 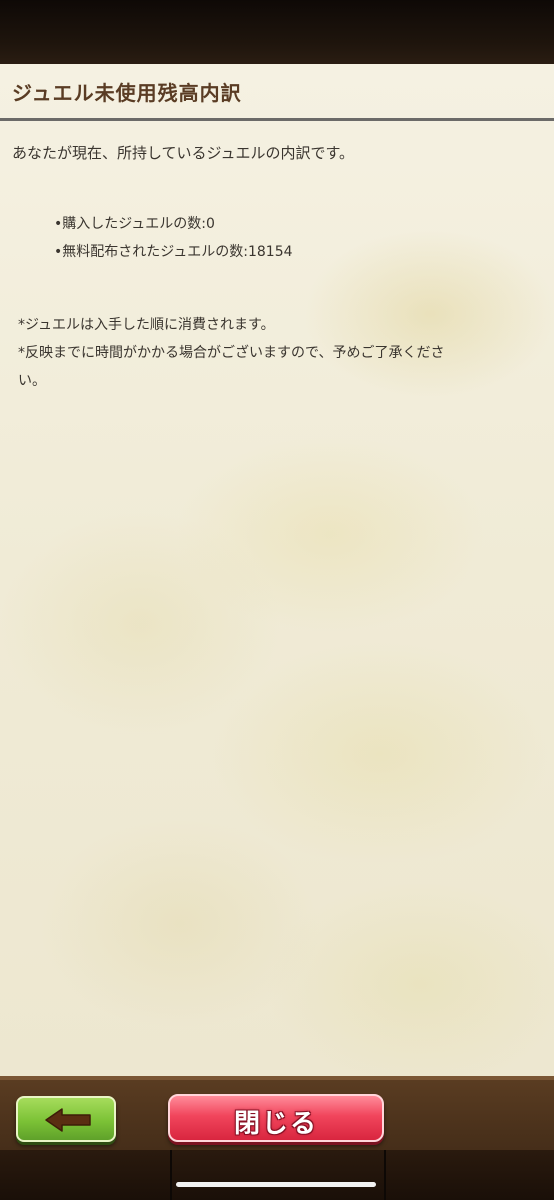 What do you see at coordinates (127, 93) in the screenshot?
I see `dialog-title: ジュエル未使用残高内訳` at bounding box center [127, 93].